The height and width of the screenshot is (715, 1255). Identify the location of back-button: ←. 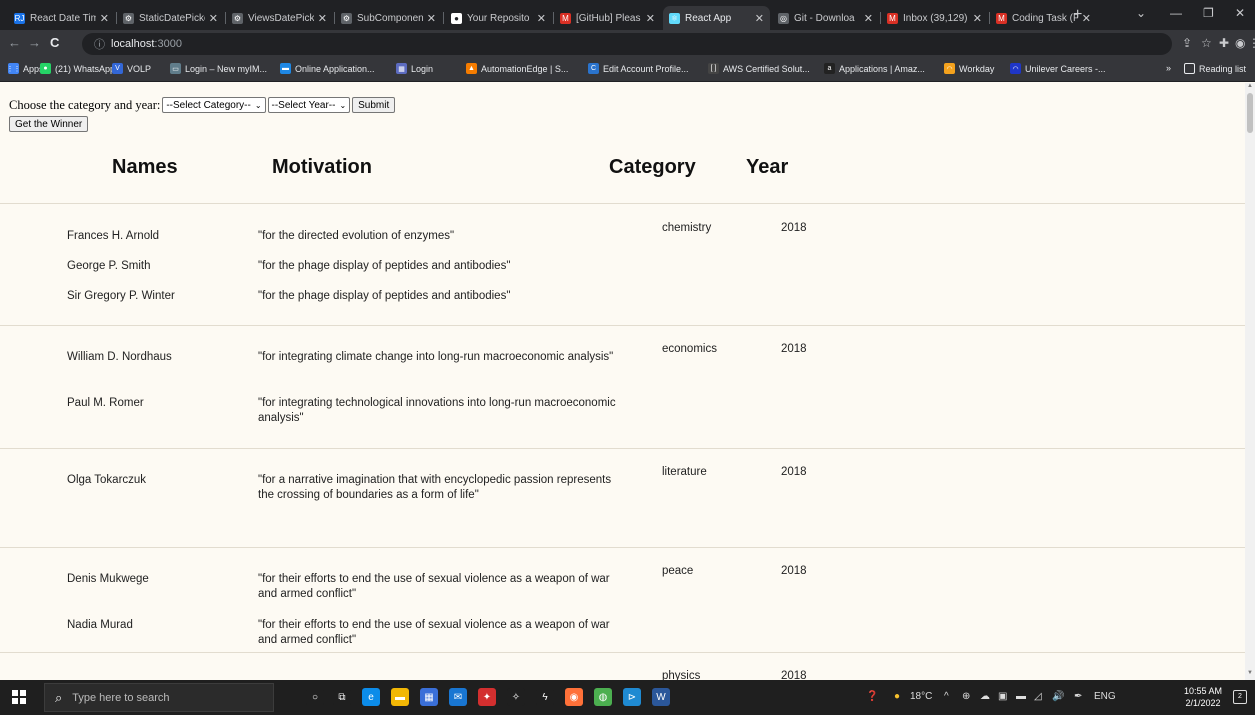
(14, 42).